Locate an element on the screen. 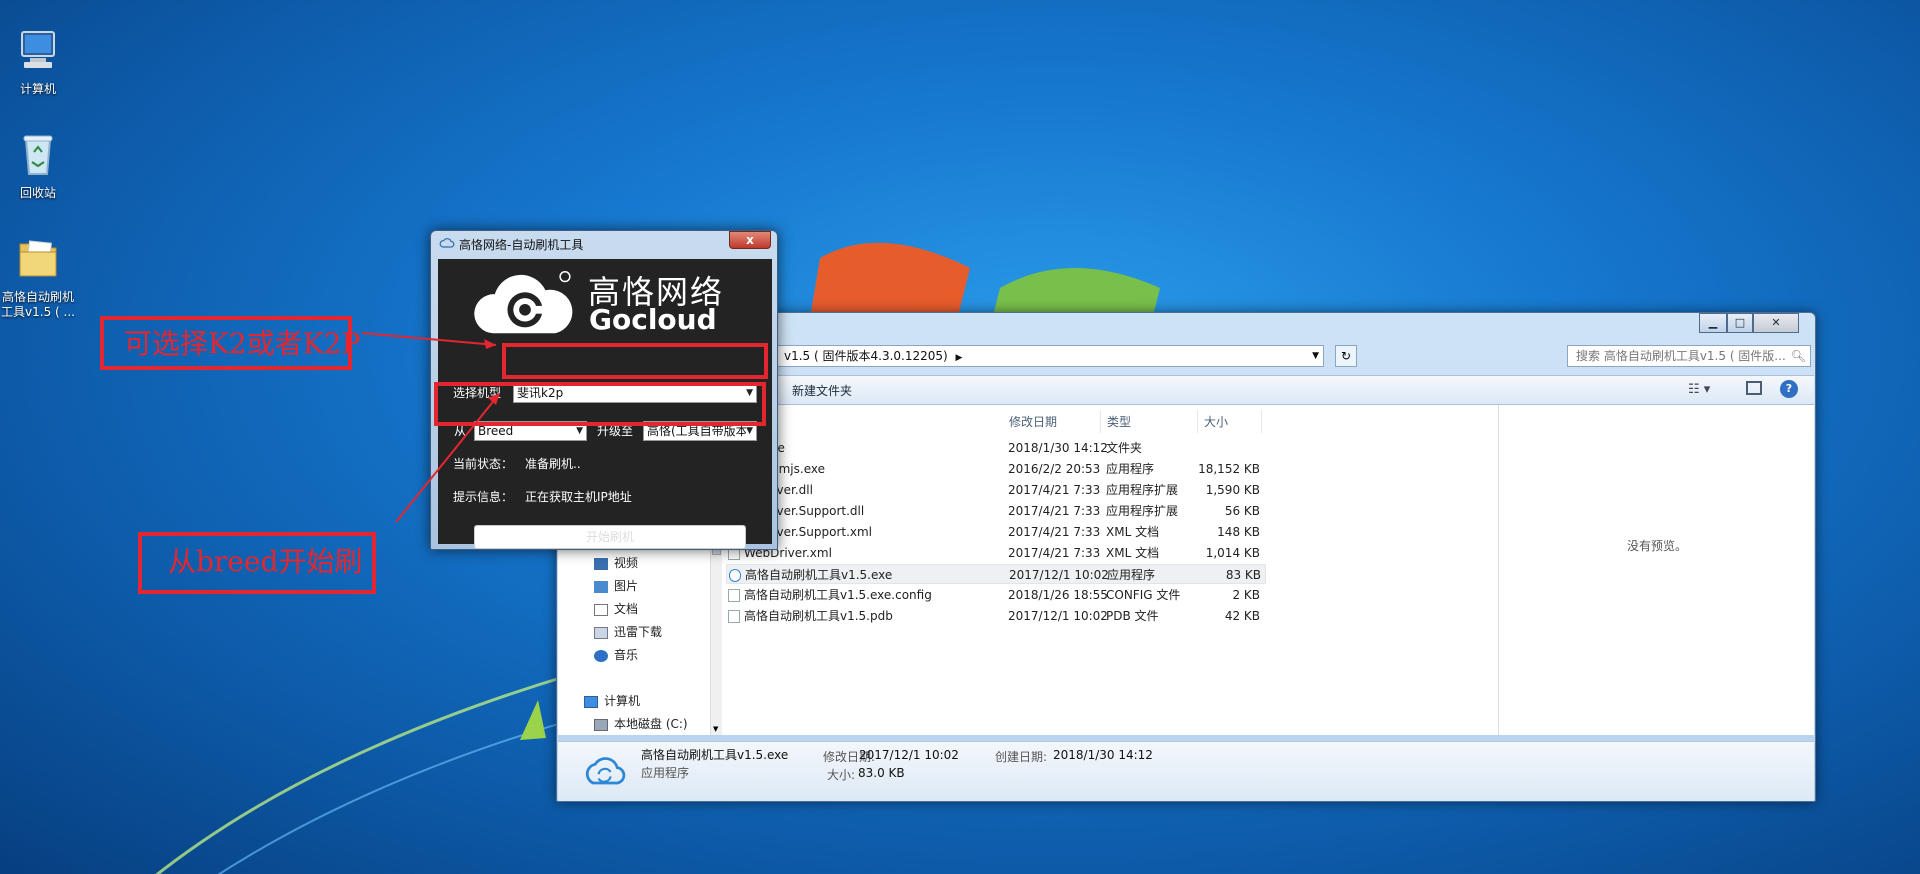  desktop-icon-computer: 计算机 is located at coordinates (39, 61).